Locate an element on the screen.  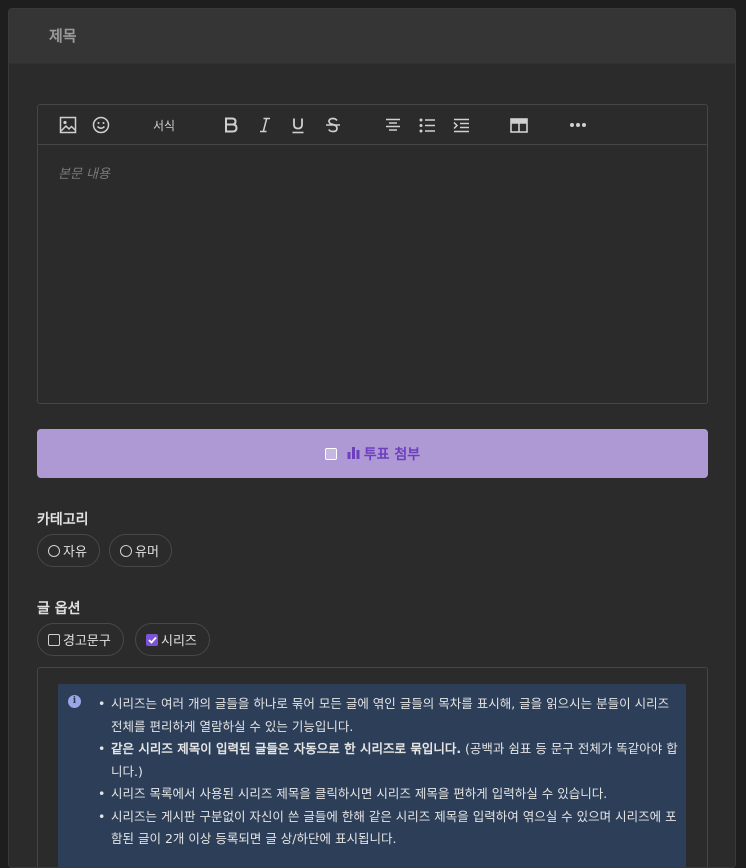
option-label: 시리즈 is located at coordinates (179, 641).